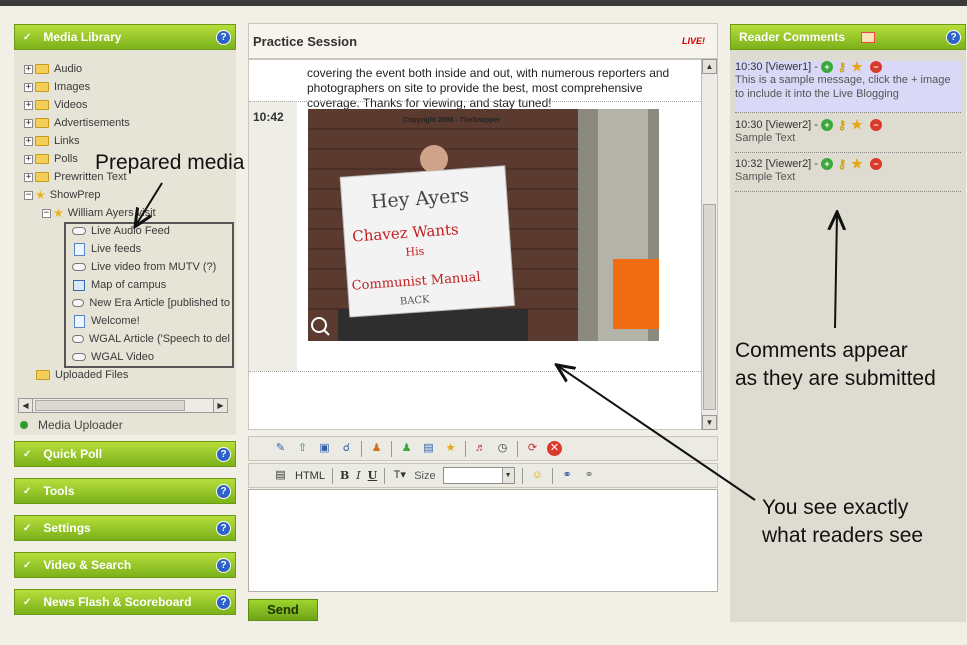 The image size is (967, 645). What do you see at coordinates (52, 141) in the screenshot?
I see `tree-item-links: + Links` at bounding box center [52, 141].